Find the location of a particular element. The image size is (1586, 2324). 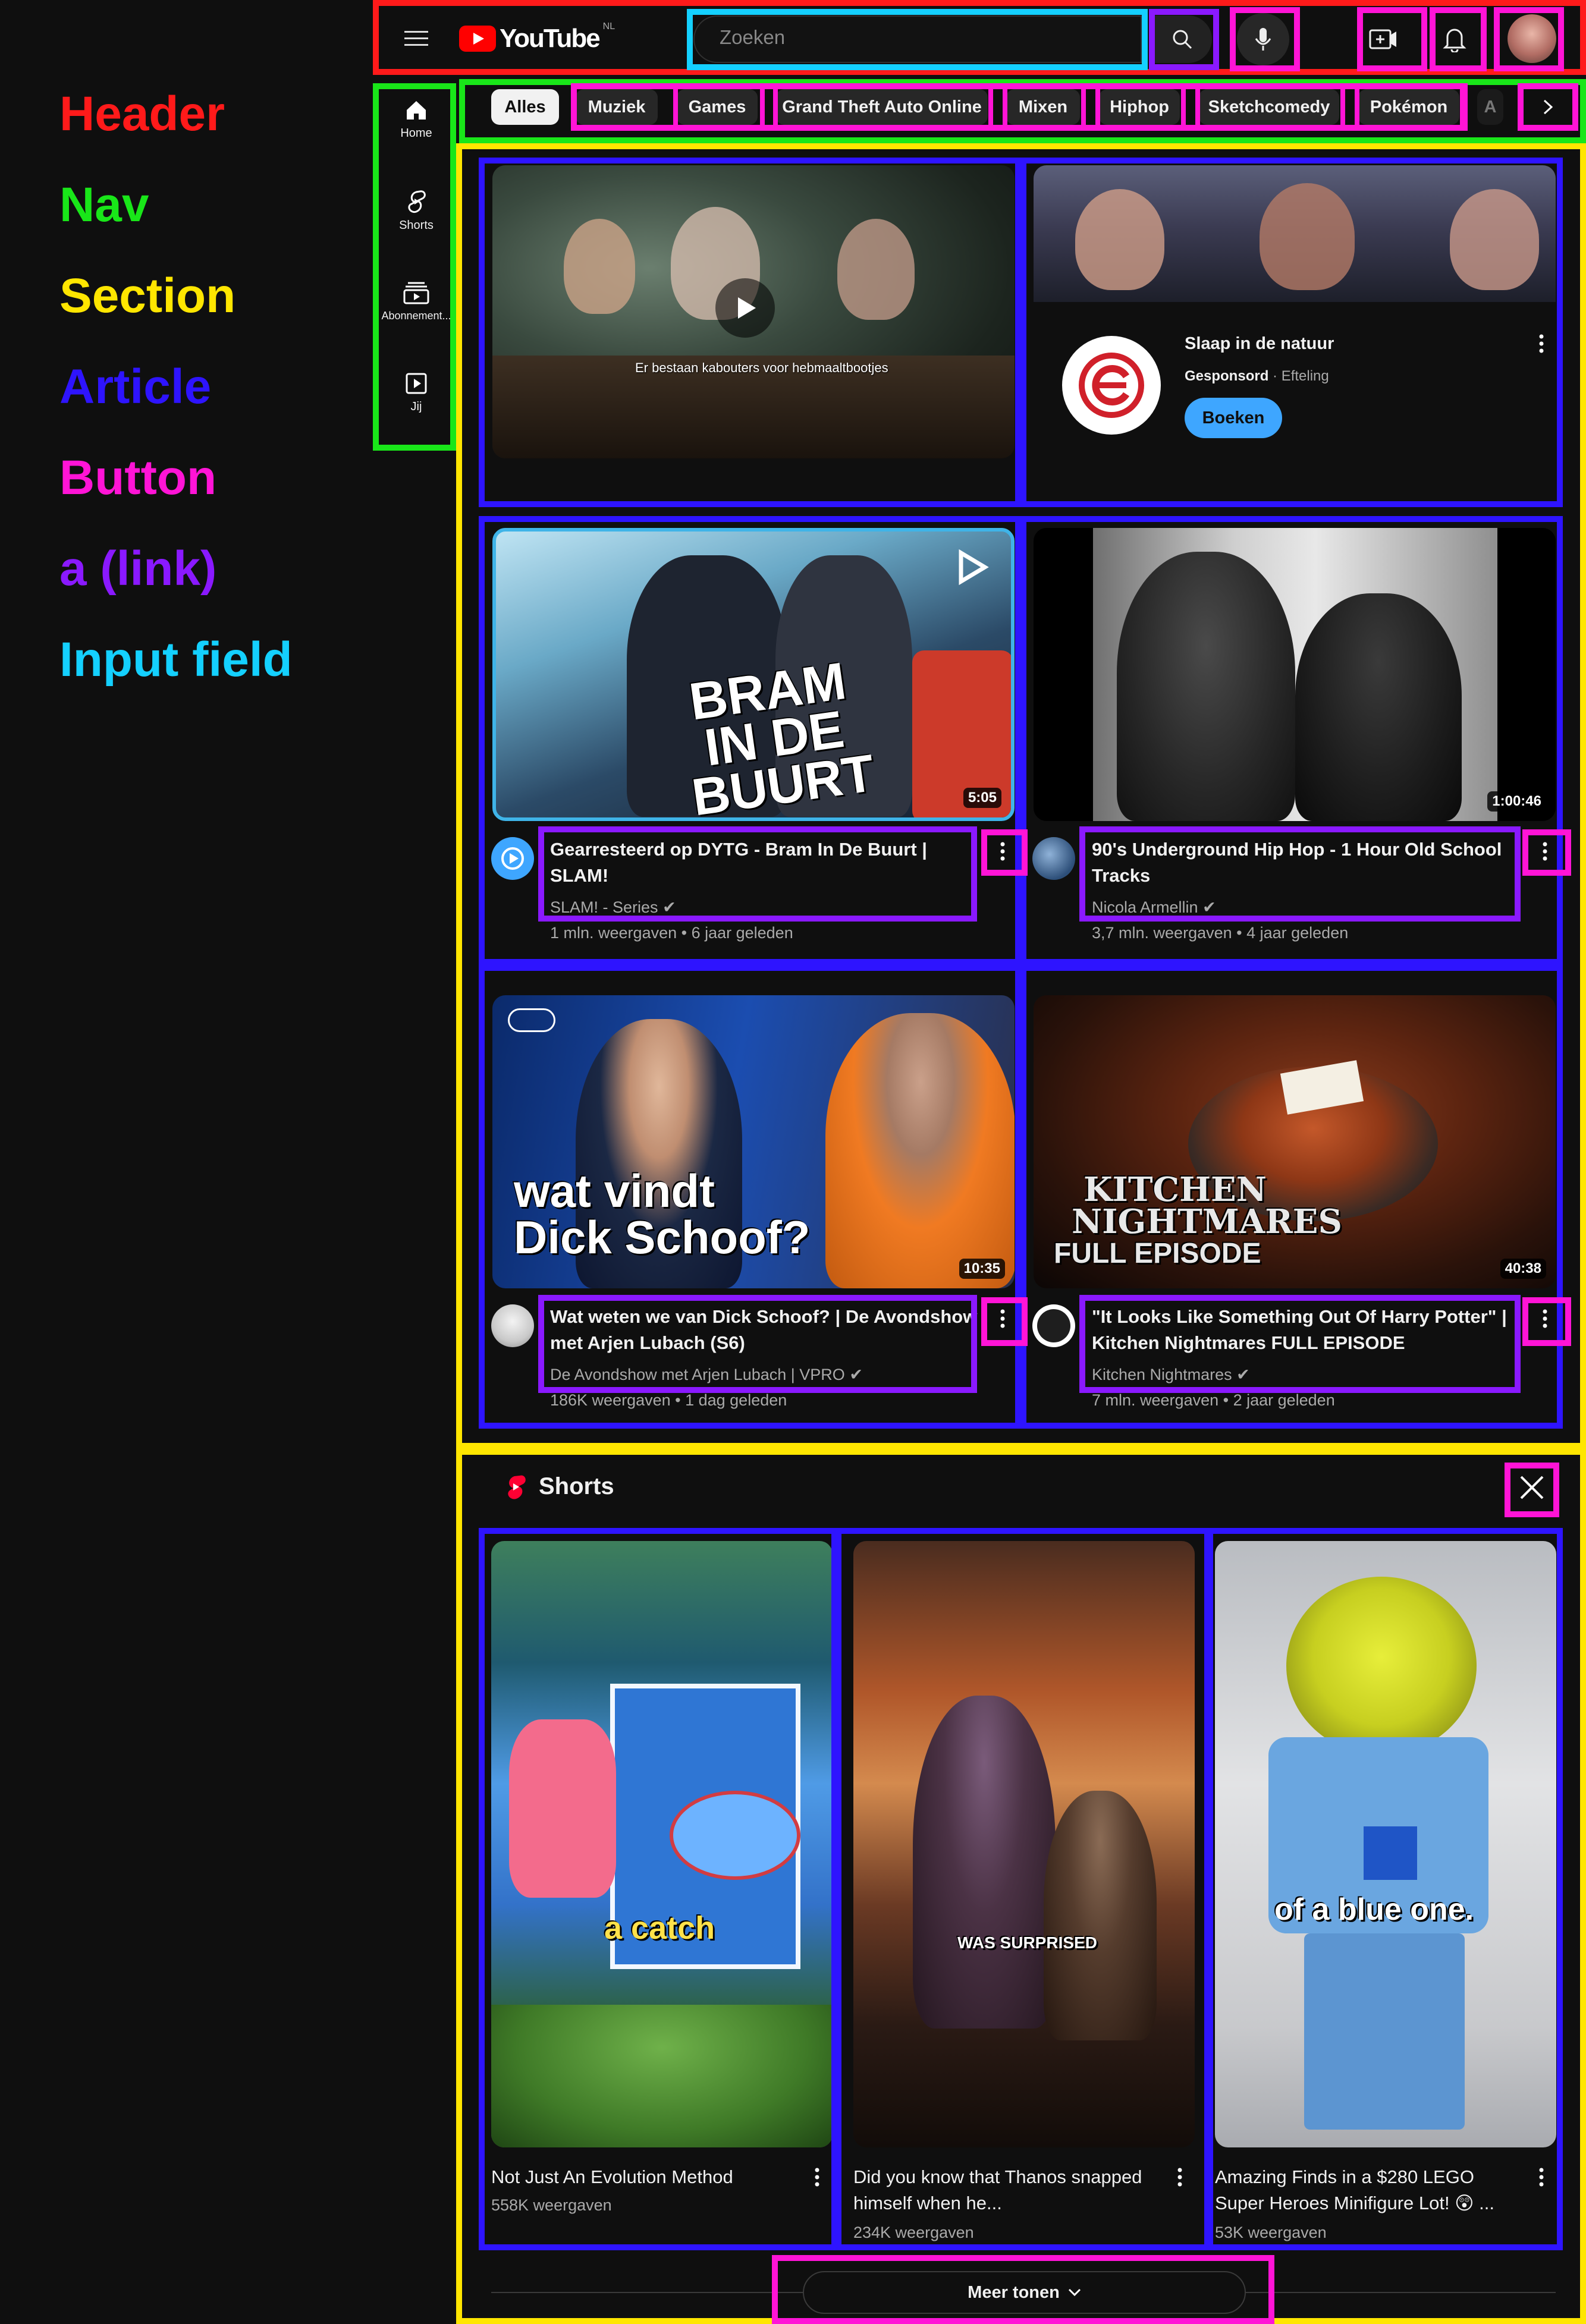

chip-pokemon: Pokémon is located at coordinates (1408, 107).